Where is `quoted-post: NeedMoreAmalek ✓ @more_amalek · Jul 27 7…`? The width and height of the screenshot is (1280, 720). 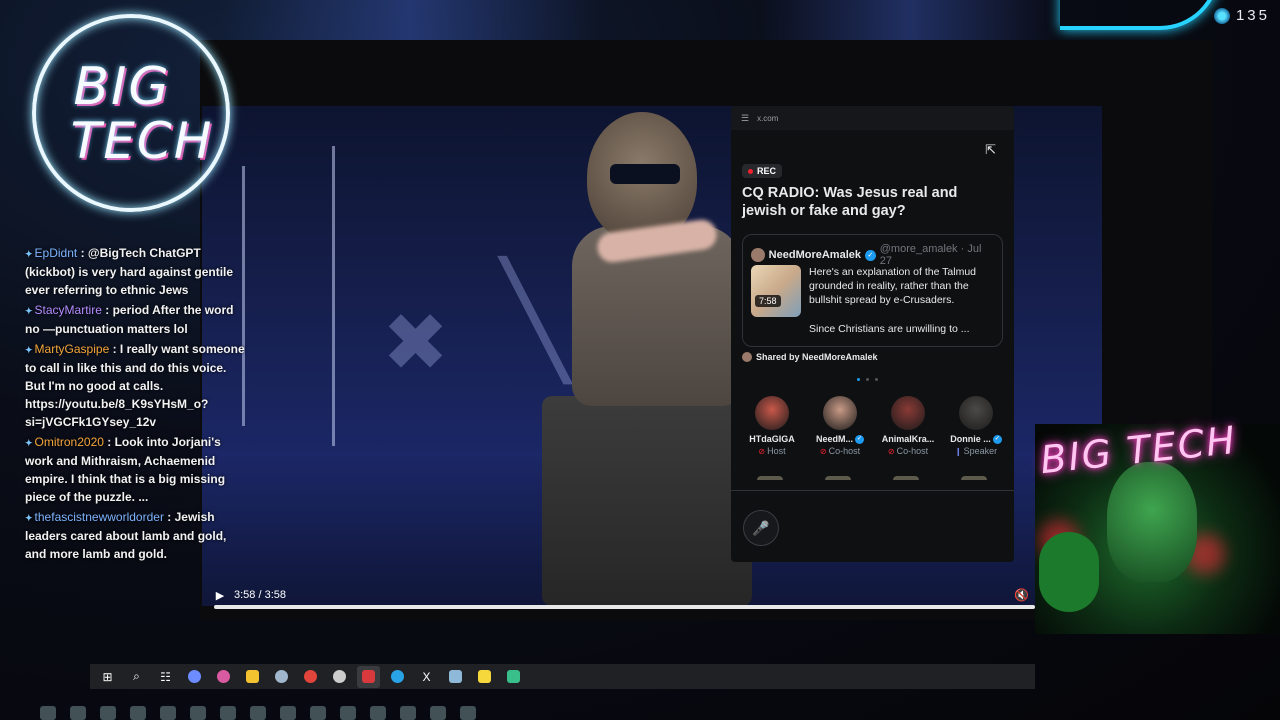
quoted-post: NeedMoreAmalek ✓ @more_amalek · Jul 27 7… is located at coordinates (872, 290).